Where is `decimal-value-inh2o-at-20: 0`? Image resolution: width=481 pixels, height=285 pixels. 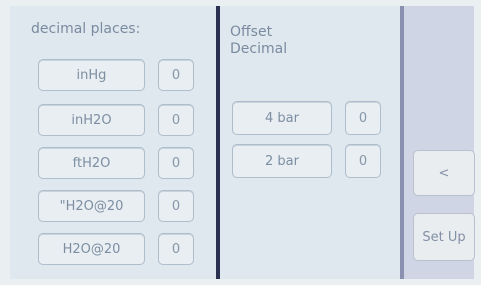
decimal-value-inh2o-at-20: 0 is located at coordinates (176, 206).